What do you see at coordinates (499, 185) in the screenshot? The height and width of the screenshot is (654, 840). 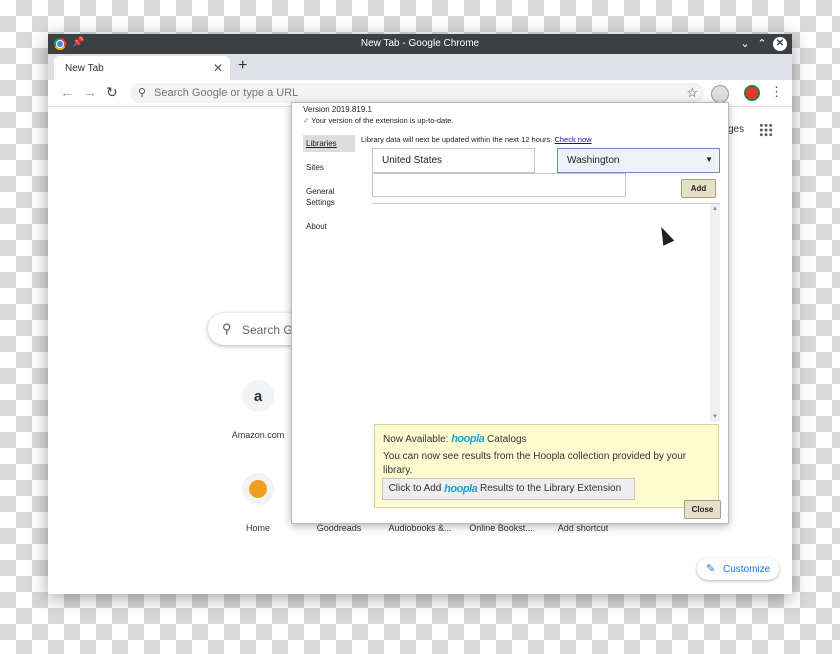 I see `library-input` at bounding box center [499, 185].